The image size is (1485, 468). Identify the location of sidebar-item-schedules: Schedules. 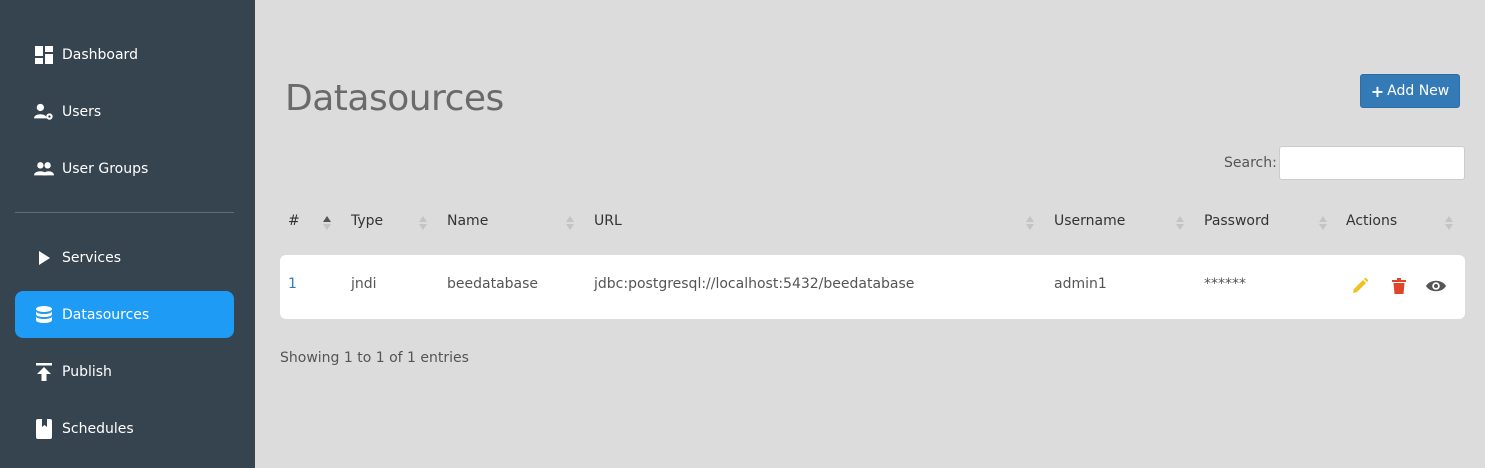
(124, 428).